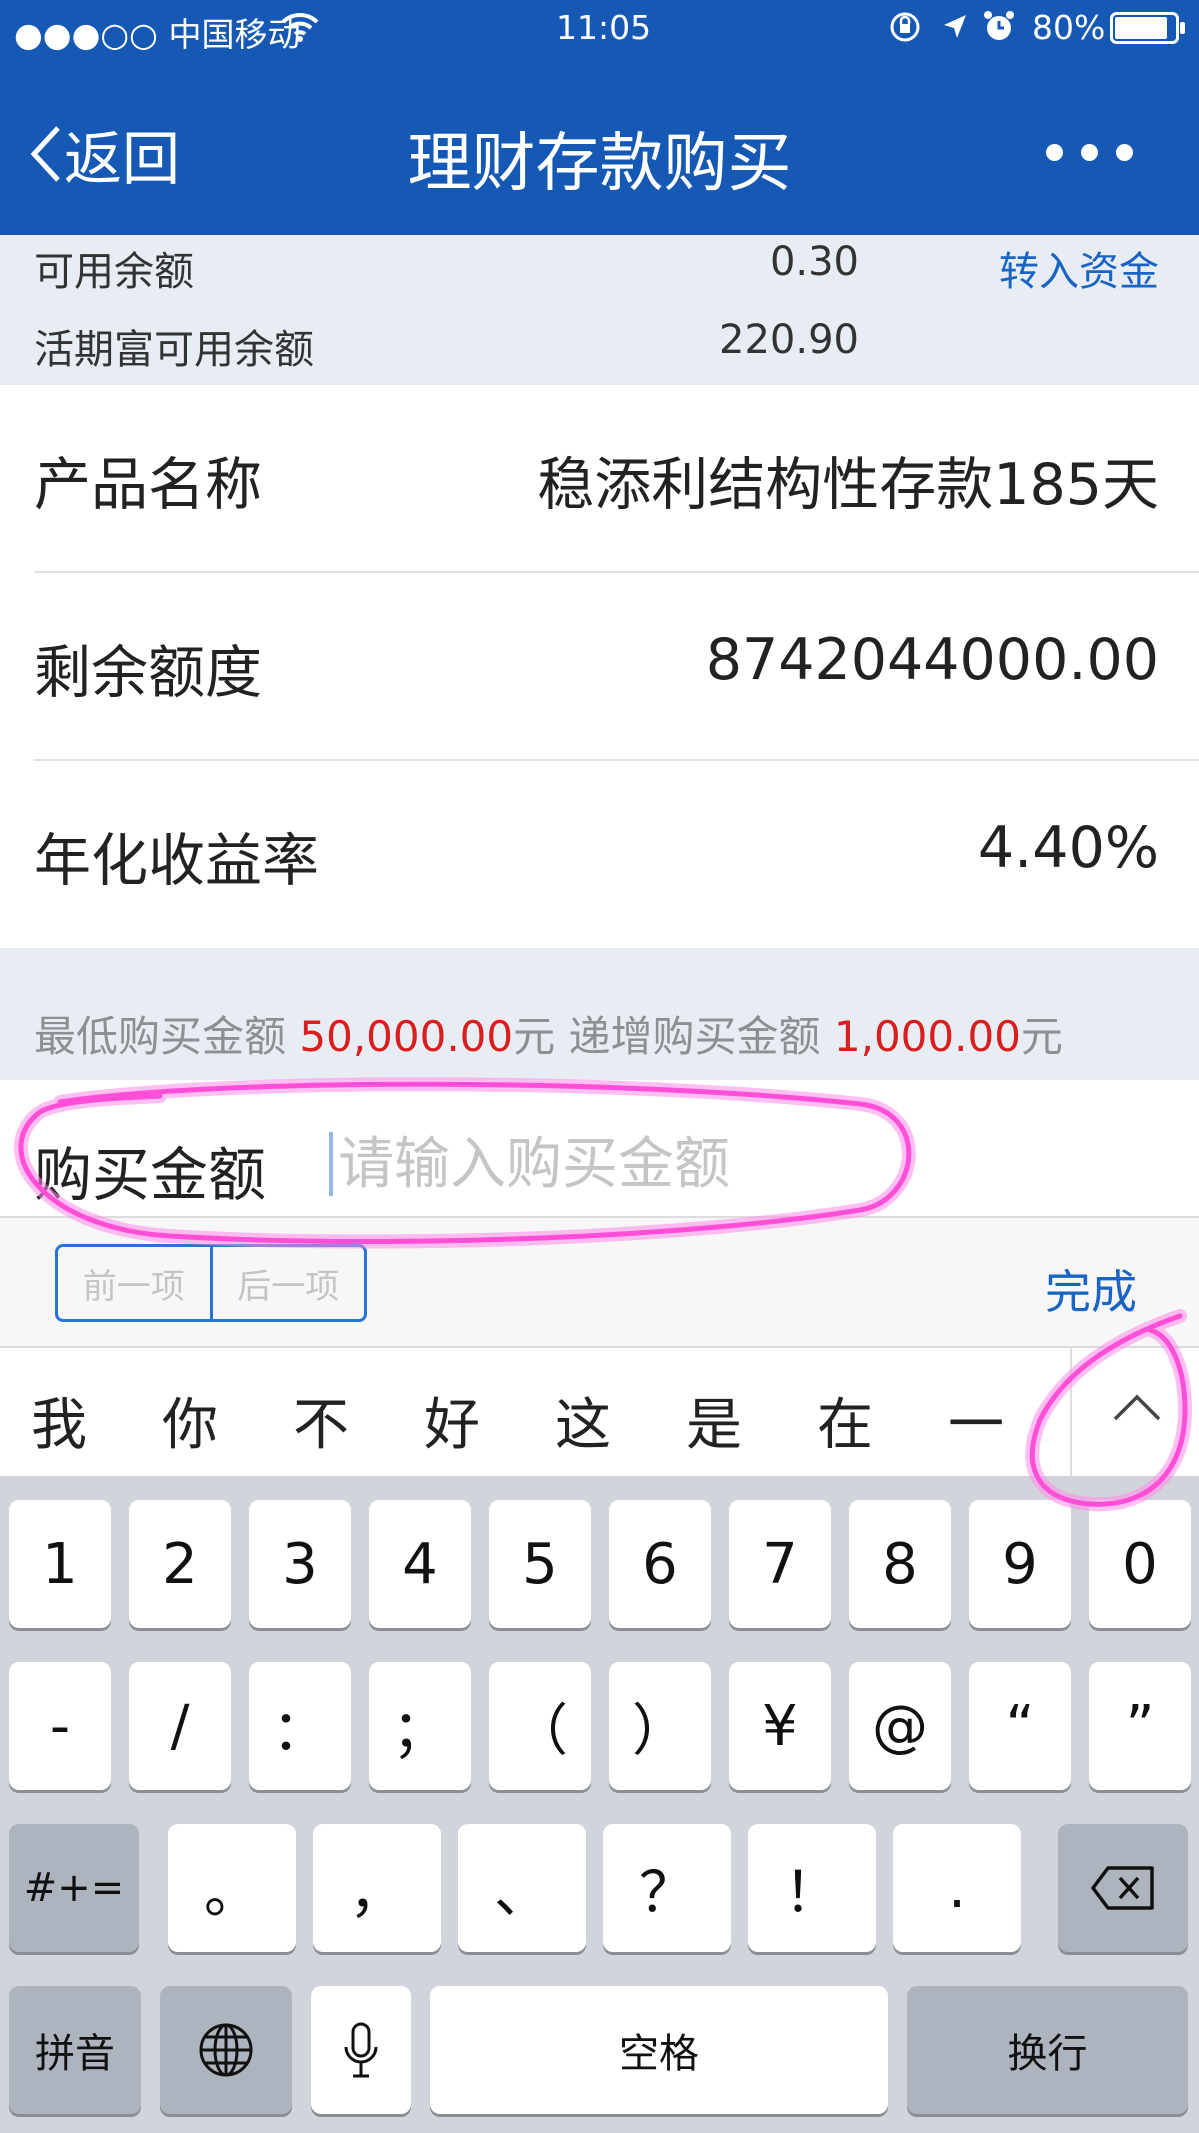  I want to click on purchase-amount-row: 购买金额, so click(599, 1148).